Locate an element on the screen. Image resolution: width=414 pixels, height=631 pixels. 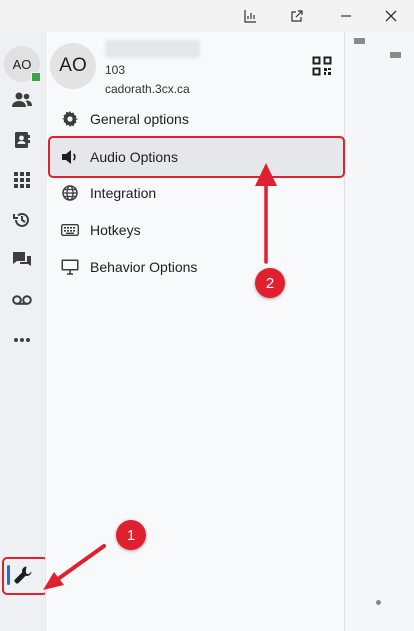
menu-item-label: General options is located at coordinates (139, 119).